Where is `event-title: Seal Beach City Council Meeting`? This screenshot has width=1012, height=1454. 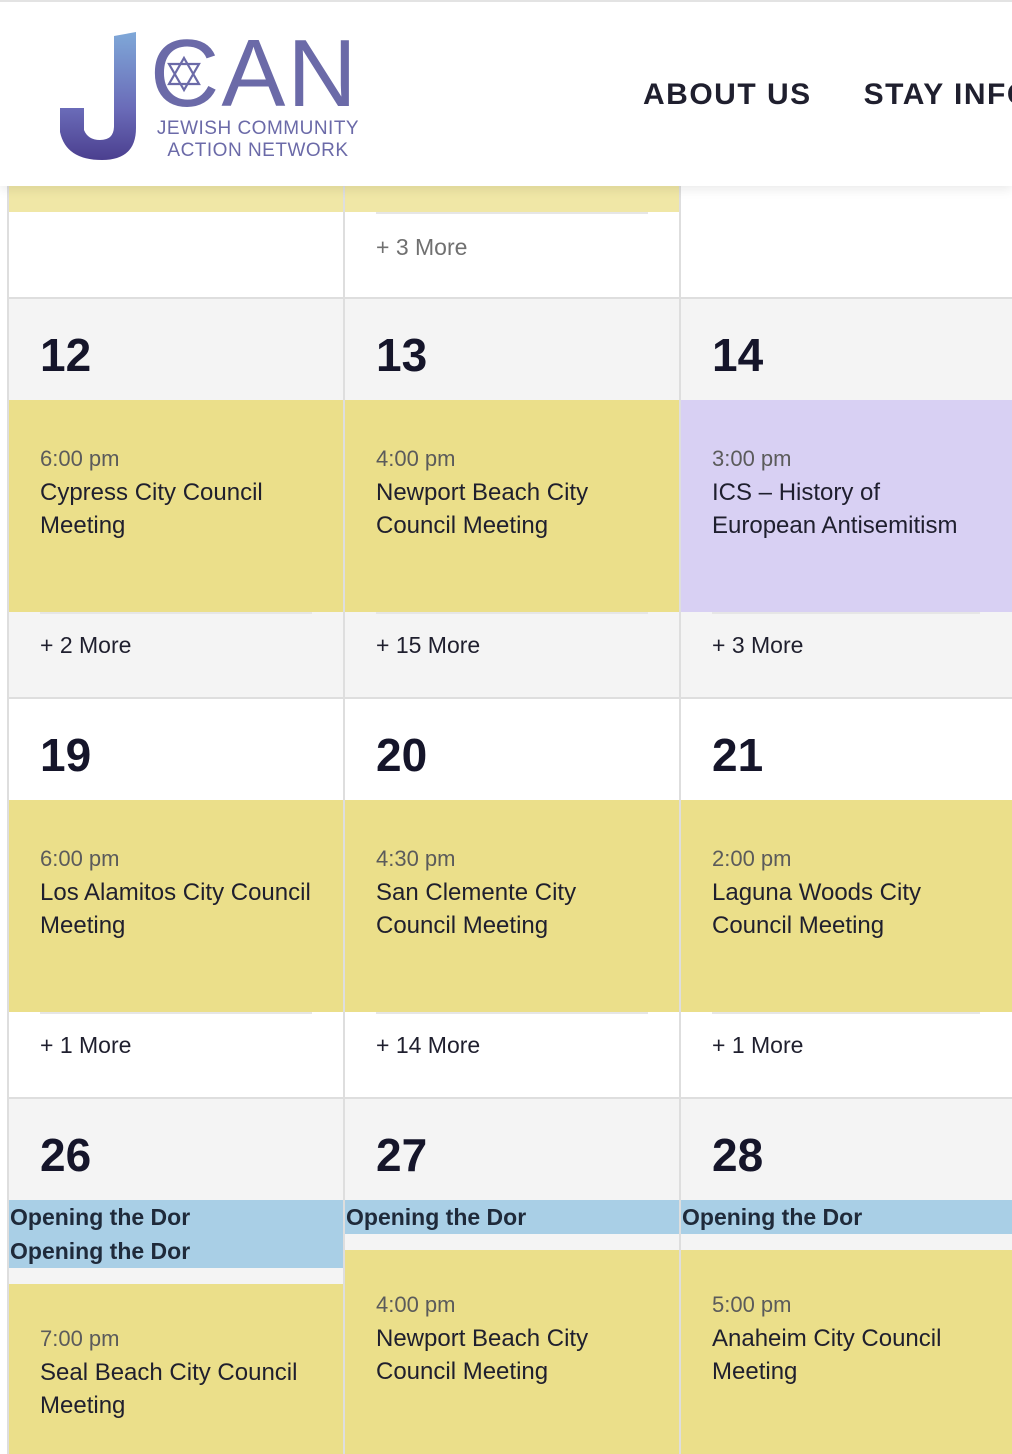
event-title: Seal Beach City Council Meeting is located at coordinates (169, 1389).